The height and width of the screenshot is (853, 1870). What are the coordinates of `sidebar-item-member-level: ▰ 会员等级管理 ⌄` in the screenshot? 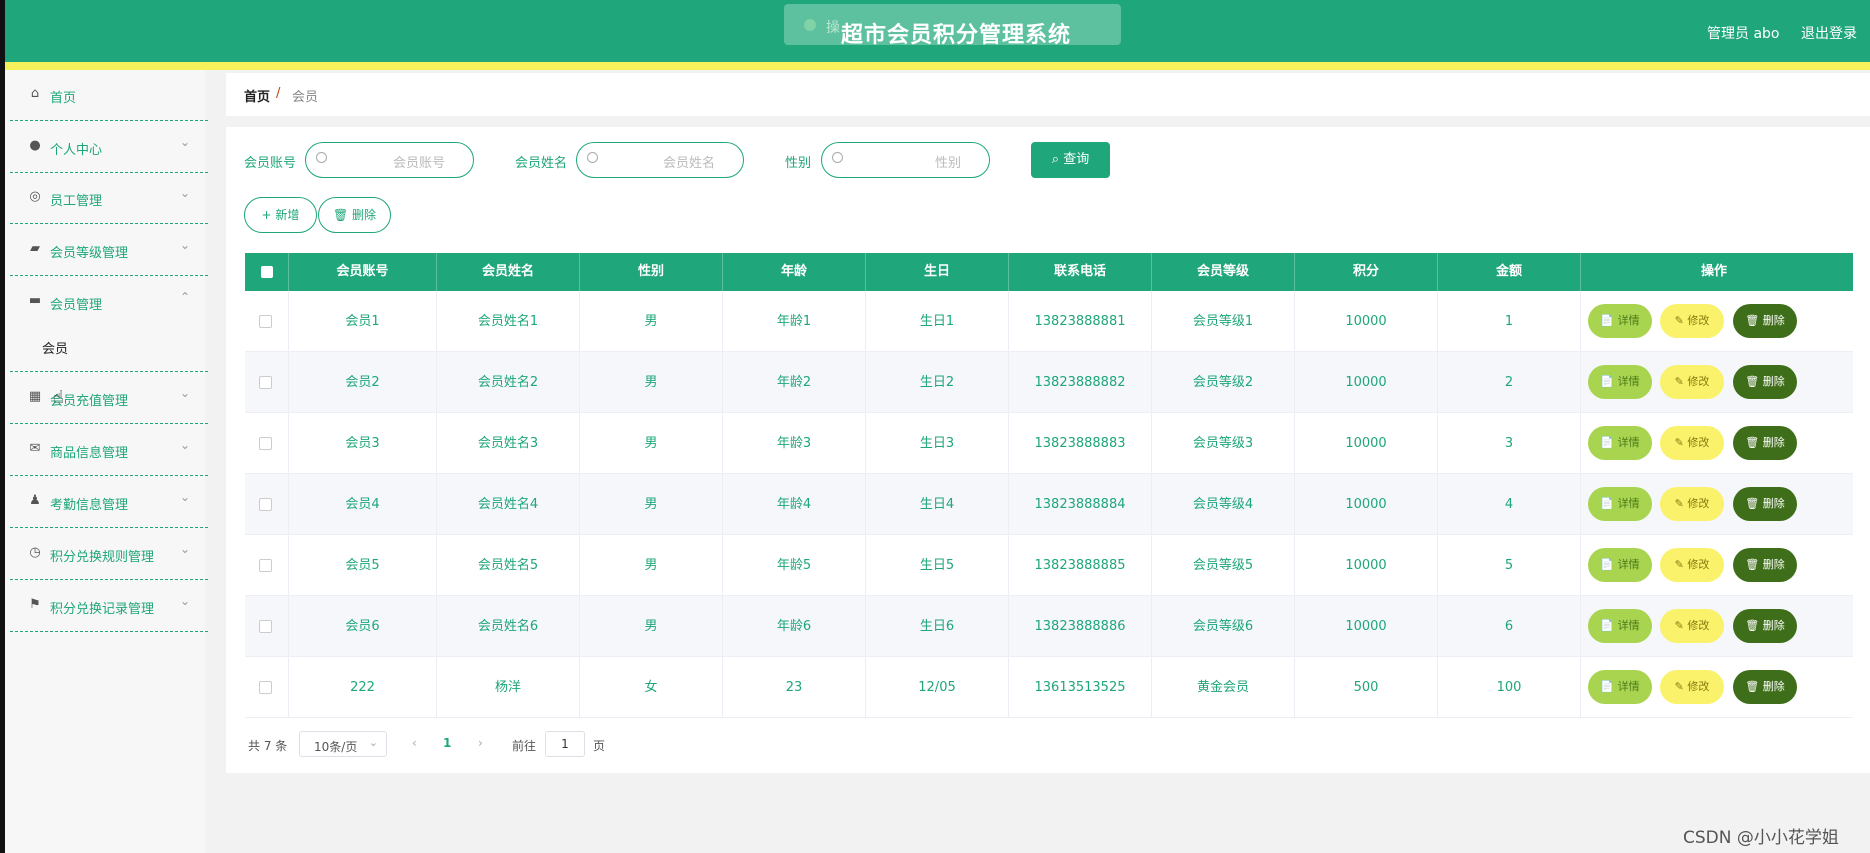 It's located at (109, 250).